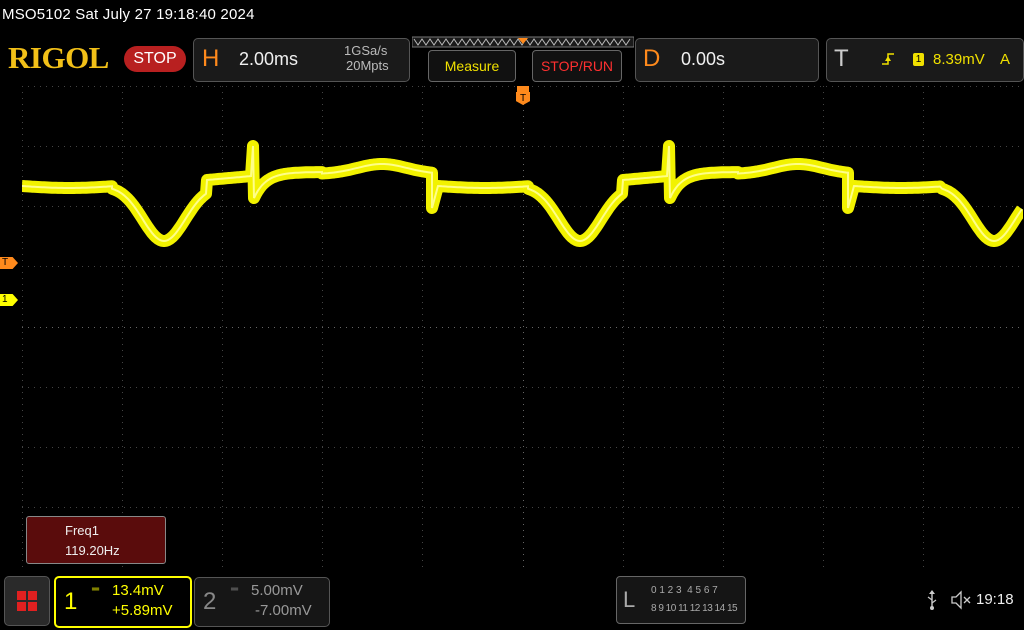 Image resolution: width=1024 pixels, height=630 pixels. What do you see at coordinates (925, 60) in the screenshot?
I see `trigger-panel: T 1 8.39mV A` at bounding box center [925, 60].